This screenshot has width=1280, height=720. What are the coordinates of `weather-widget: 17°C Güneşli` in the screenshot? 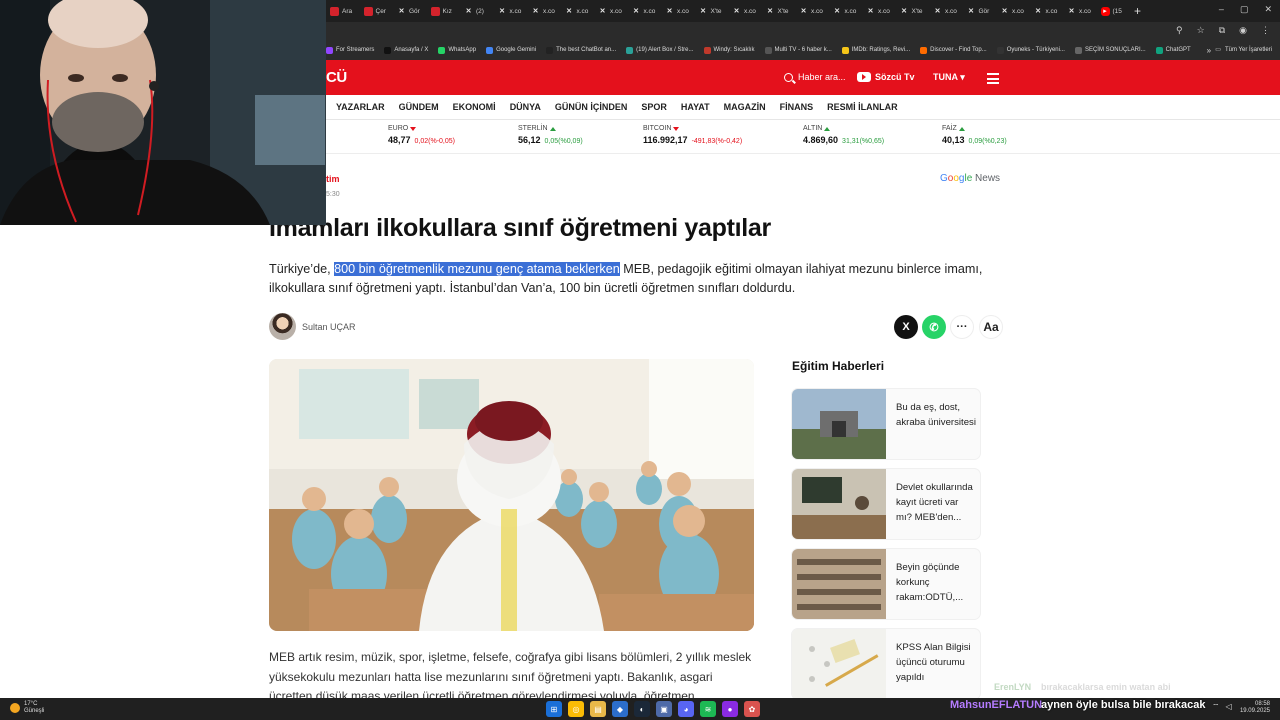 It's located at (27, 708).